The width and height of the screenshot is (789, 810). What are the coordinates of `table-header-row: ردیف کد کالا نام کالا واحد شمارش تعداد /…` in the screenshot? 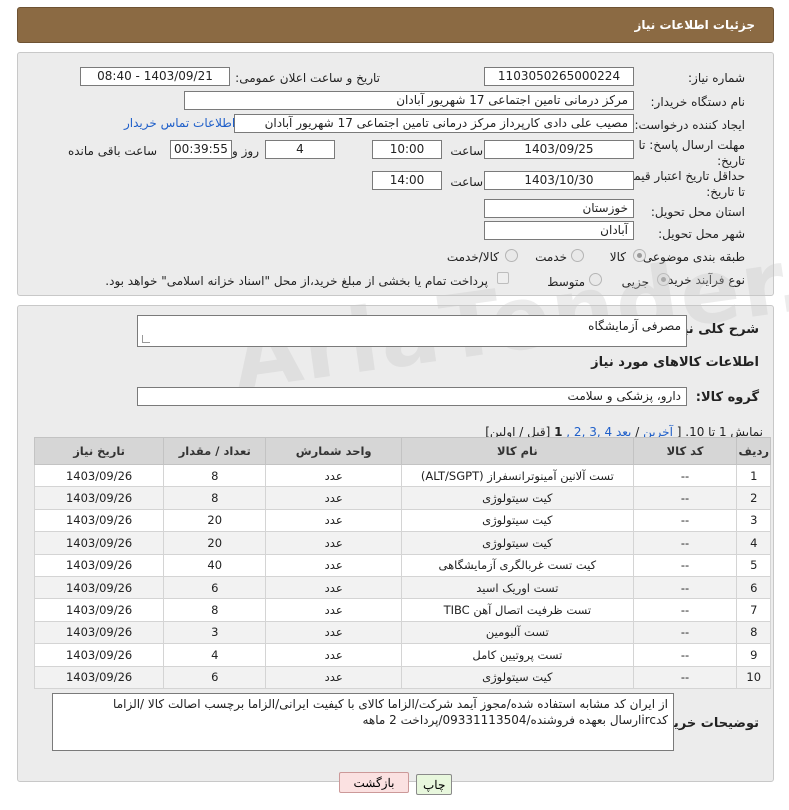 It's located at (402, 451).